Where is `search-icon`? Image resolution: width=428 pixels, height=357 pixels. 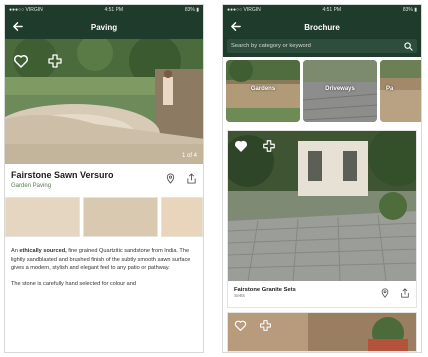
search-icon is located at coordinates (408, 46).